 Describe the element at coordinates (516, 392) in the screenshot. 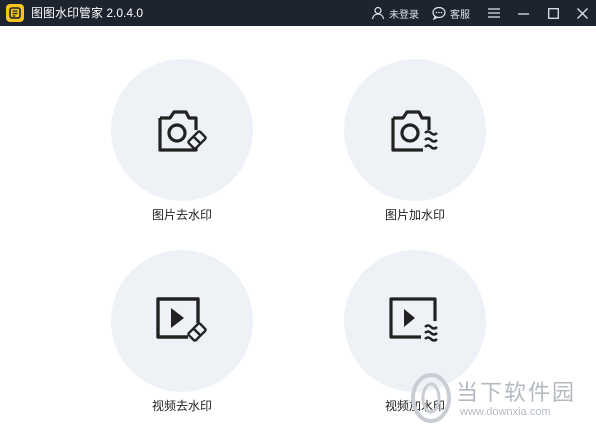

I see `watermark-name: 当下软件园` at that location.